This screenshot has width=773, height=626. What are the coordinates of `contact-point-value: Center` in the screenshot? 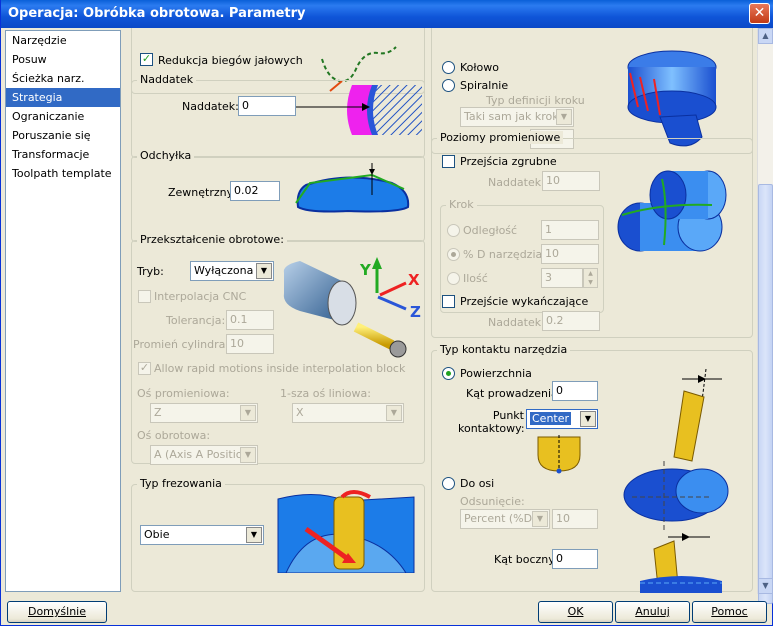 It's located at (551, 418).